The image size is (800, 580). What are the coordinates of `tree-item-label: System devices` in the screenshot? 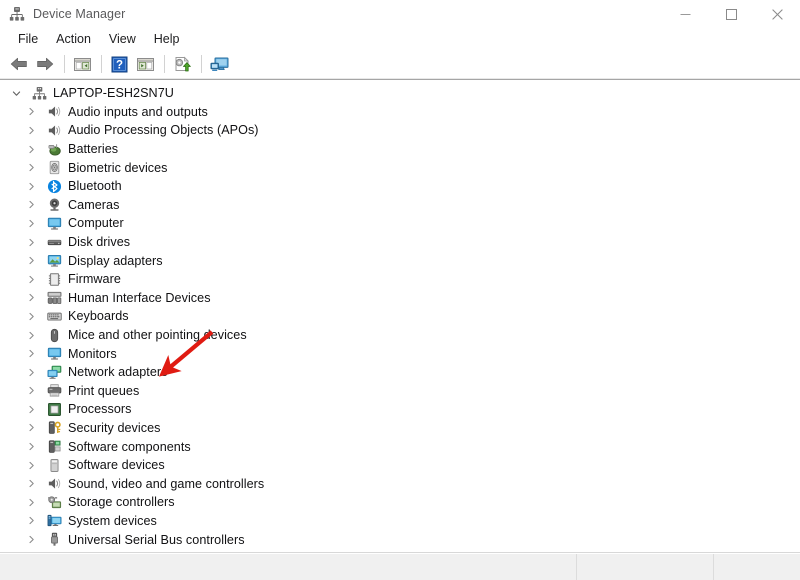 It's located at (112, 520).